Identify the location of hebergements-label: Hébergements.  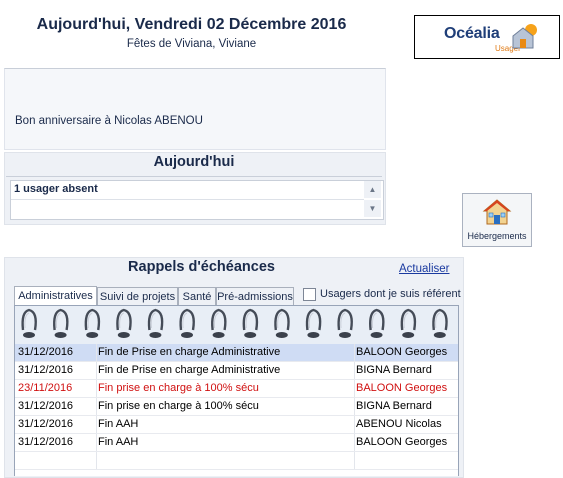
(497, 236).